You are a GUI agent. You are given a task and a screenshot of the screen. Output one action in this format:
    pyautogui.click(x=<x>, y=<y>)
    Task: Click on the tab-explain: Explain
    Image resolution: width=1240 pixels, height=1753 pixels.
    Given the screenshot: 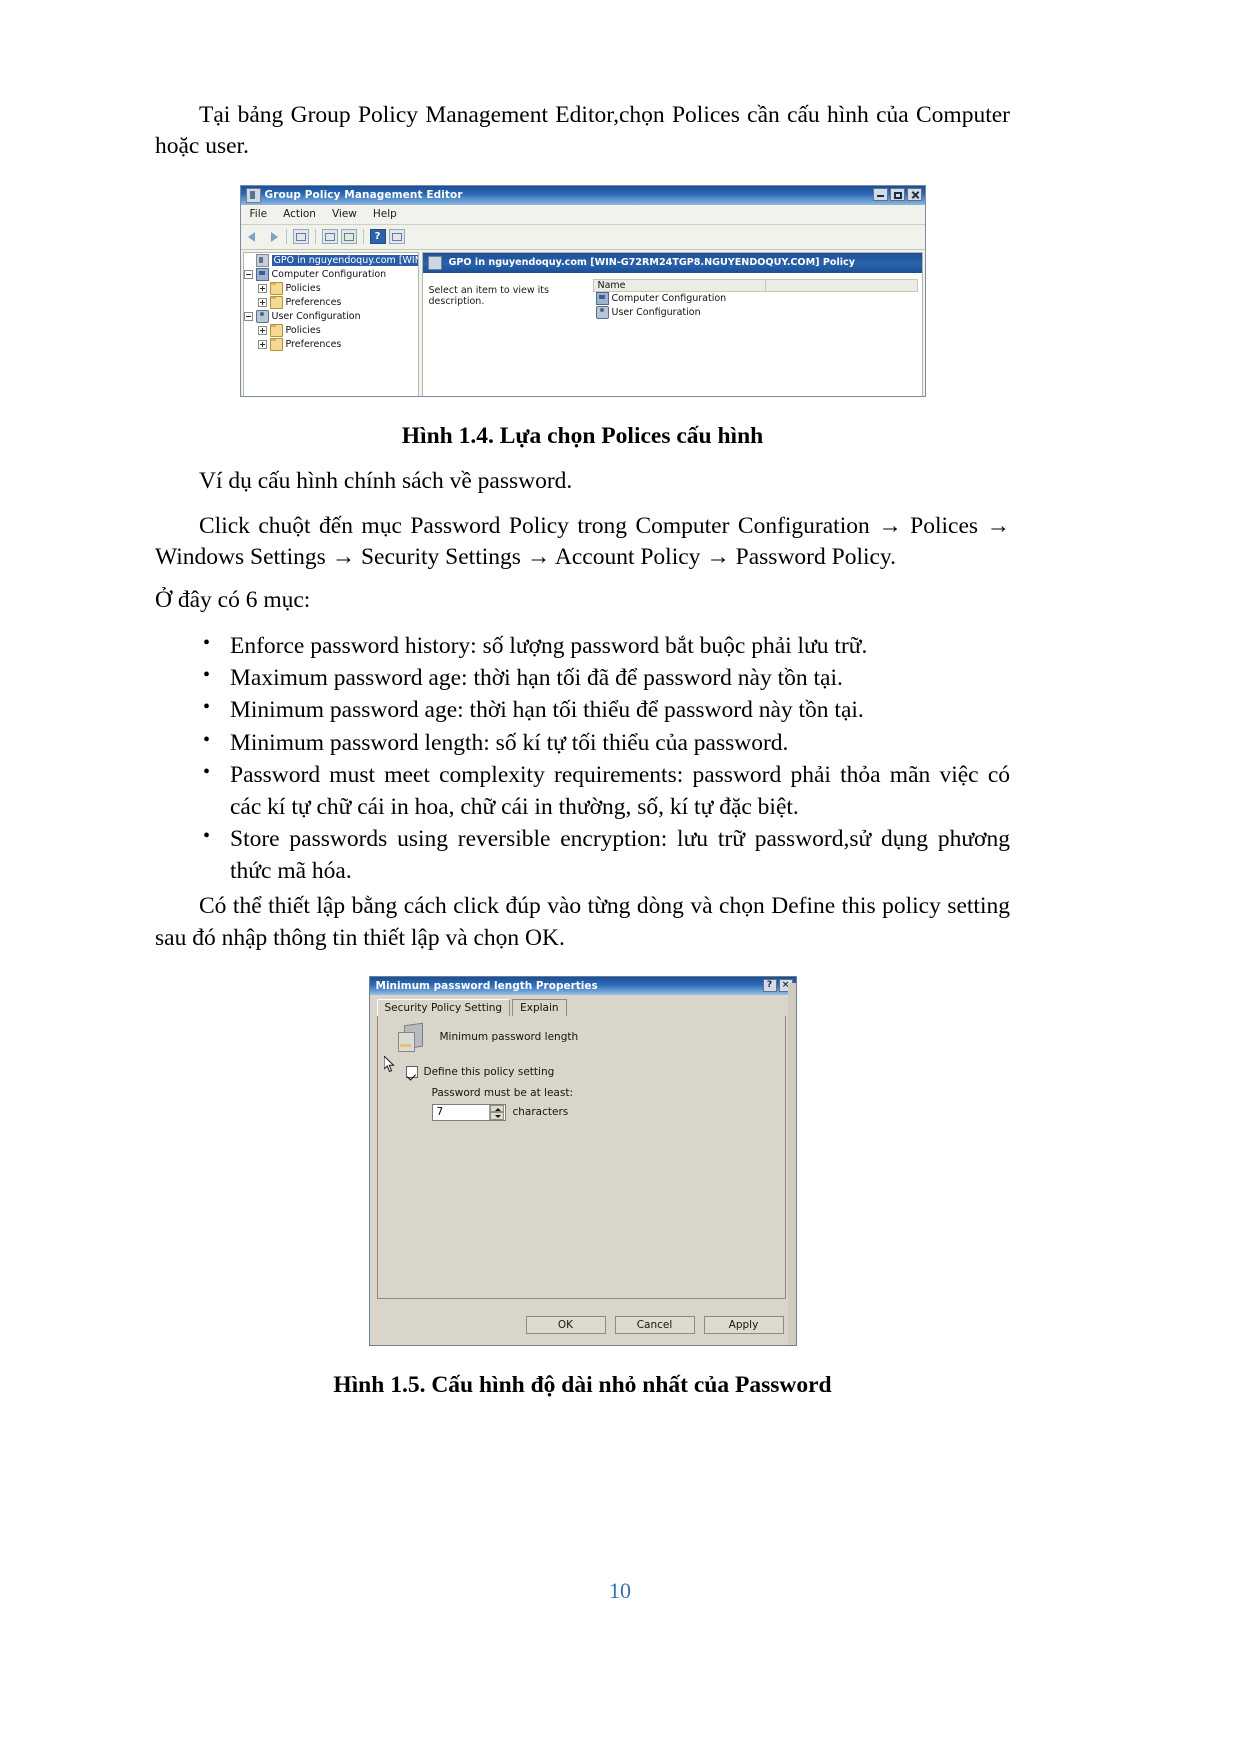 What is the action you would take?
    pyautogui.click(x=539, y=1007)
    